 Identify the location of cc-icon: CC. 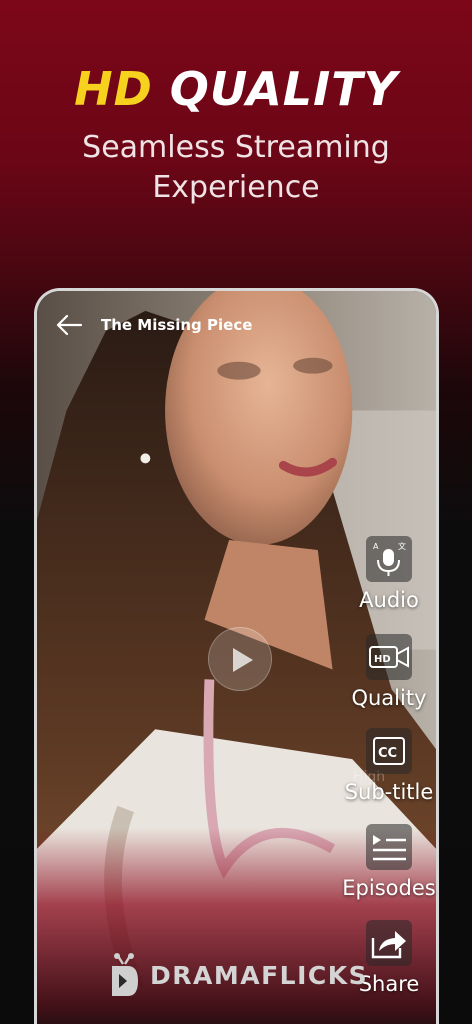
(389, 751).